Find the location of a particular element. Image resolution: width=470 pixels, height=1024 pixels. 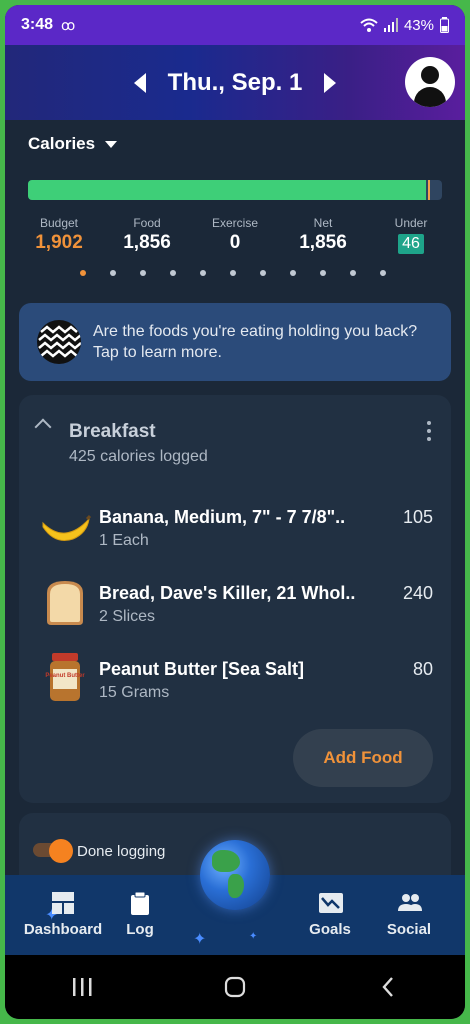

voicemail-icon: ꝏ is located at coordinates (68, 24).